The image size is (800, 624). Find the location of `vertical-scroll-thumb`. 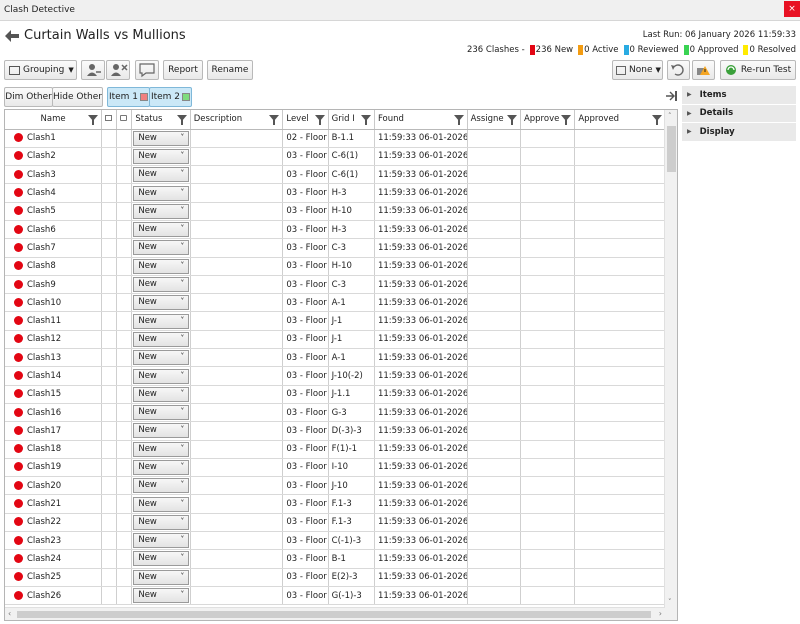

vertical-scroll-thumb is located at coordinates (671, 149).